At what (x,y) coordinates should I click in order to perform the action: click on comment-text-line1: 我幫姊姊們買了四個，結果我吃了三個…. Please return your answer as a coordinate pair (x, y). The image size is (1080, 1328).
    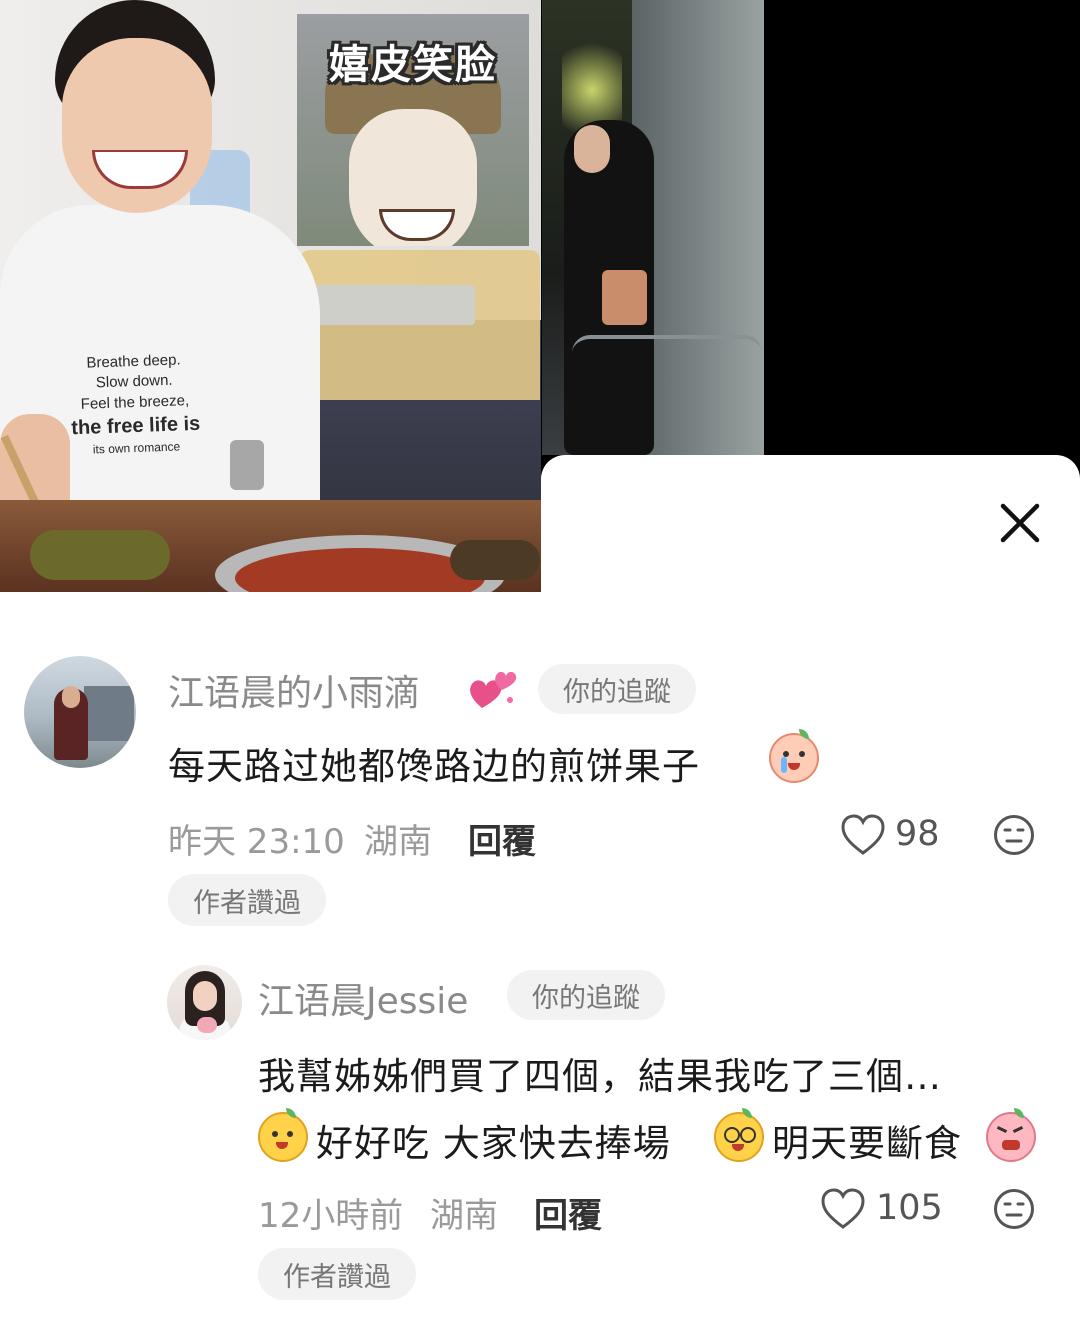
    Looking at the image, I should click on (600, 1076).